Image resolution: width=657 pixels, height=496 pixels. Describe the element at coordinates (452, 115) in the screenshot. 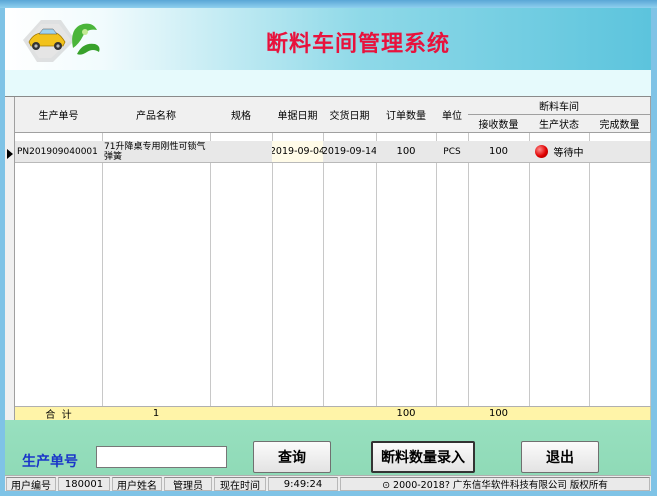

I see `column-header-unit: 单位` at that location.